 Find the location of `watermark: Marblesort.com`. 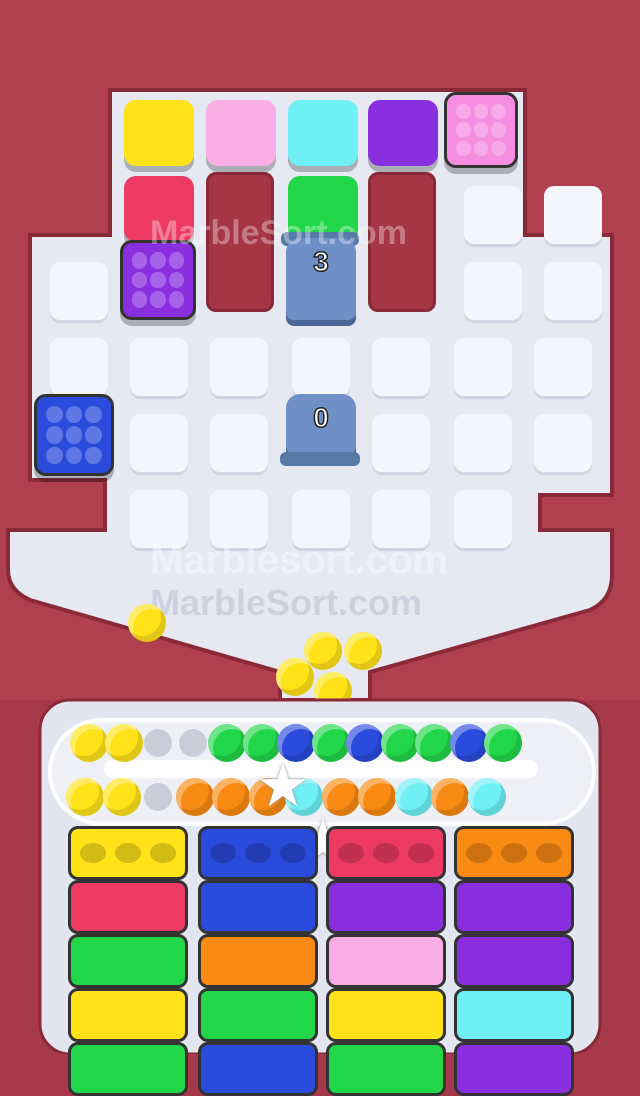

watermark: Marblesort.com is located at coordinates (299, 560).